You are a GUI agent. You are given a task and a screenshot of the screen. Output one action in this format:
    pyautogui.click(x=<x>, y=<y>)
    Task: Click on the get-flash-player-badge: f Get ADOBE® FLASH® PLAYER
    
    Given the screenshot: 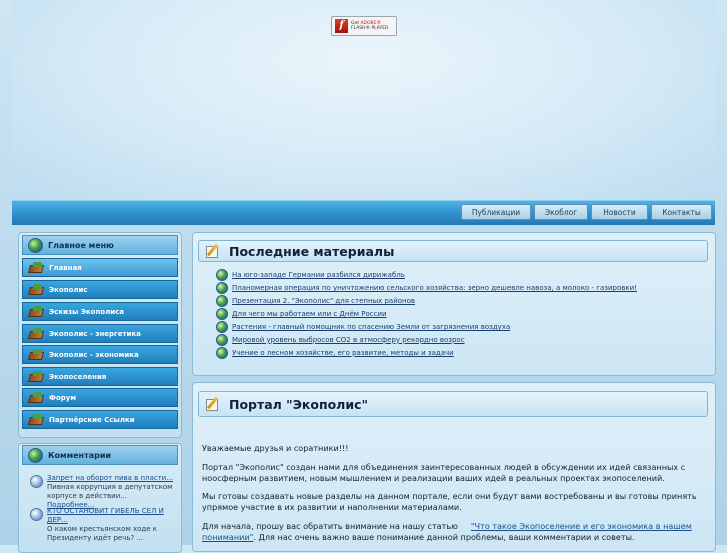 What is the action you would take?
    pyautogui.click(x=364, y=26)
    